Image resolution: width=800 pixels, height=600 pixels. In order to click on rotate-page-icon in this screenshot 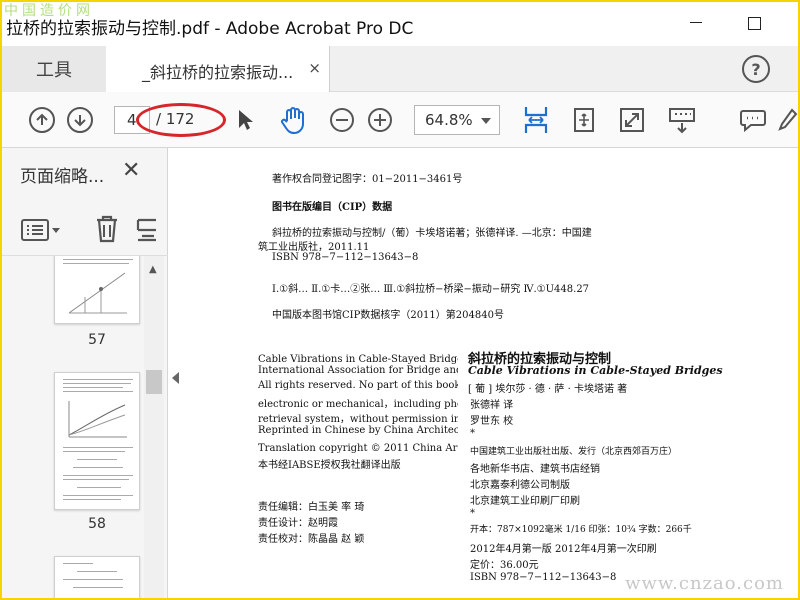, I will do `click(147, 230)`.